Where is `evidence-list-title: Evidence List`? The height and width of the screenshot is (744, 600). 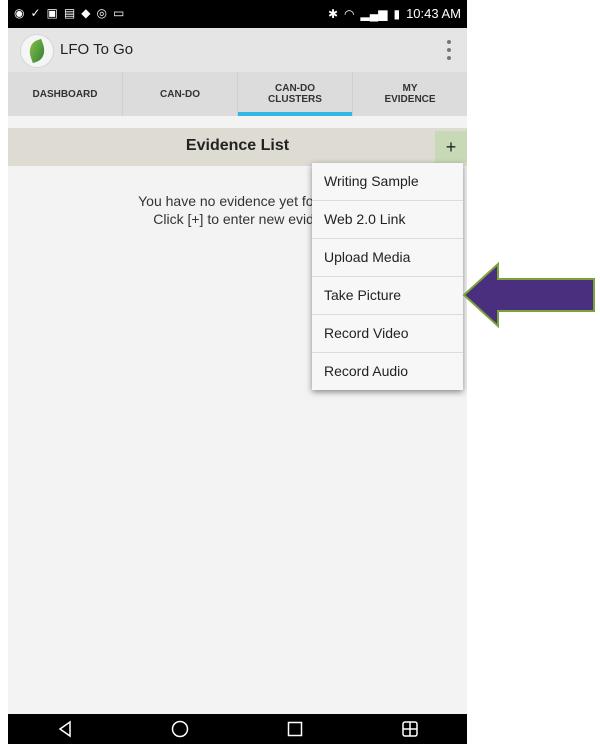 evidence-list-title: Evidence List is located at coordinates (237, 145).